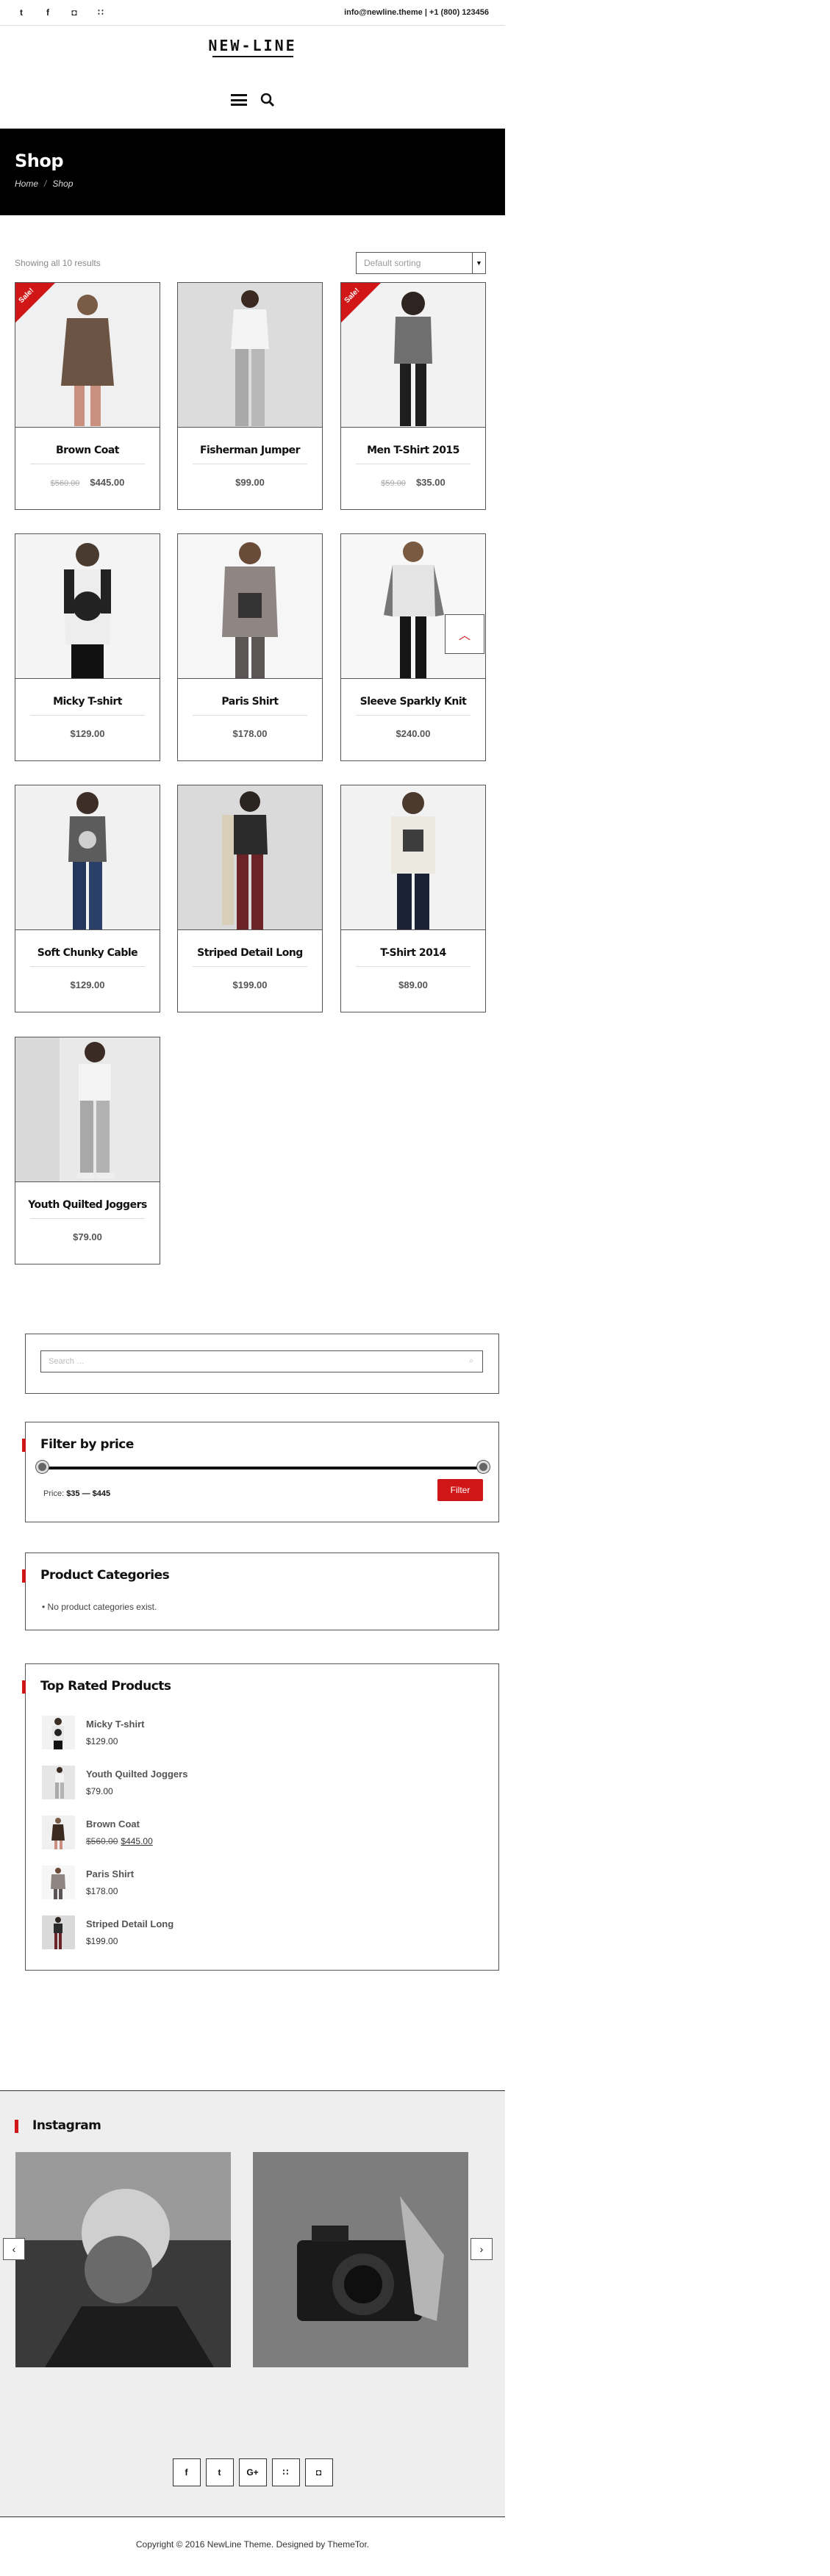 This screenshot has height=2576, width=830. What do you see at coordinates (250, 450) in the screenshot?
I see `product-name: Fisherman Jumper` at bounding box center [250, 450].